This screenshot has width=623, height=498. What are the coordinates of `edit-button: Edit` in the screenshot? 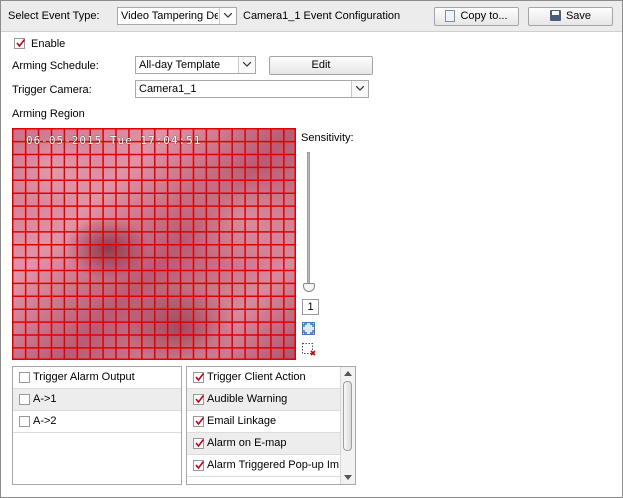 It's located at (321, 65).